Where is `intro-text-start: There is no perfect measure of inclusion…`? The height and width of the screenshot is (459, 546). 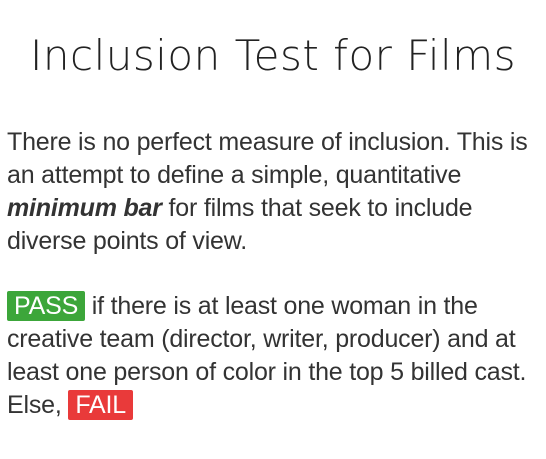 intro-text-start: There is no perfect measure of inclusion… is located at coordinates (267, 158).